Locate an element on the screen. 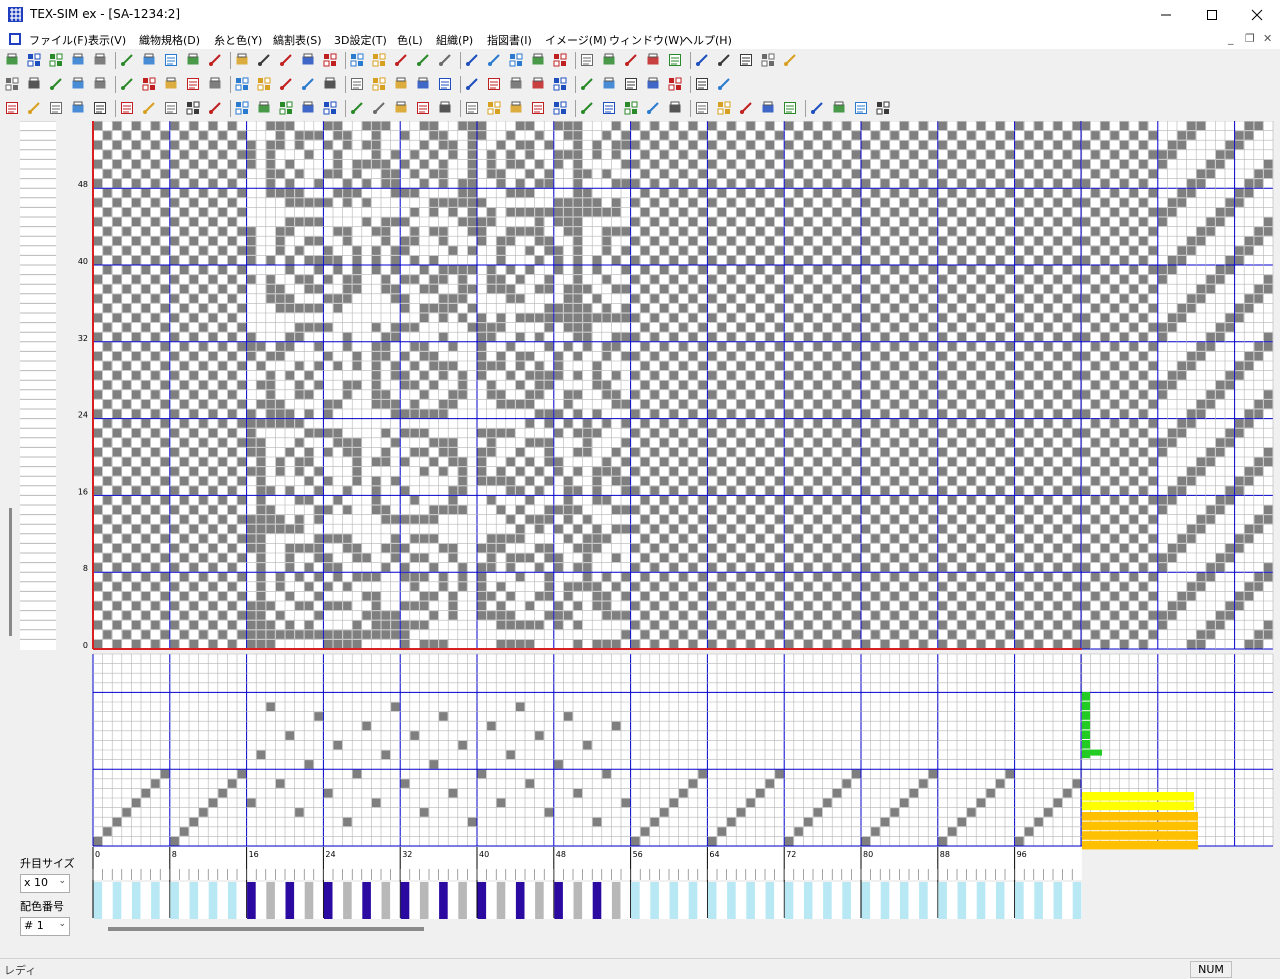  print-setup-button is located at coordinates (264, 60).